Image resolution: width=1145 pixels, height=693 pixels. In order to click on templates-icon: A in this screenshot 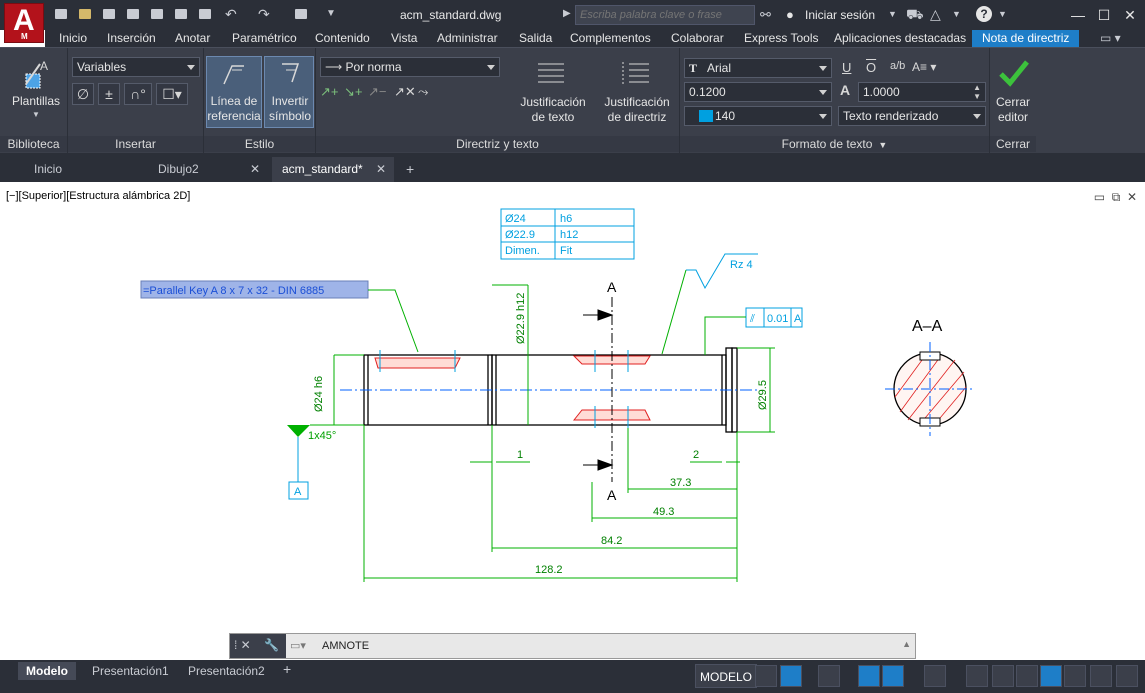, I will do `click(36, 74)`.